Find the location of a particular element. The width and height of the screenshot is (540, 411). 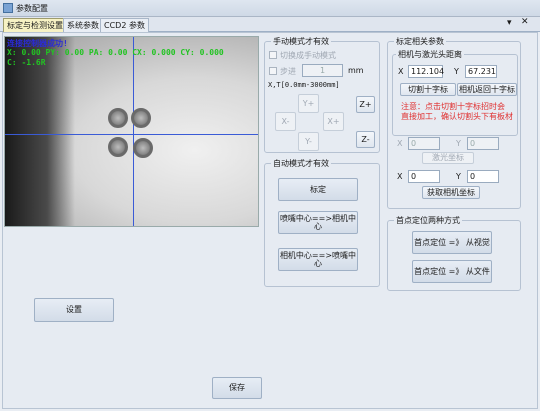

jog-z-minus-button: Z- is located at coordinates (365, 139).